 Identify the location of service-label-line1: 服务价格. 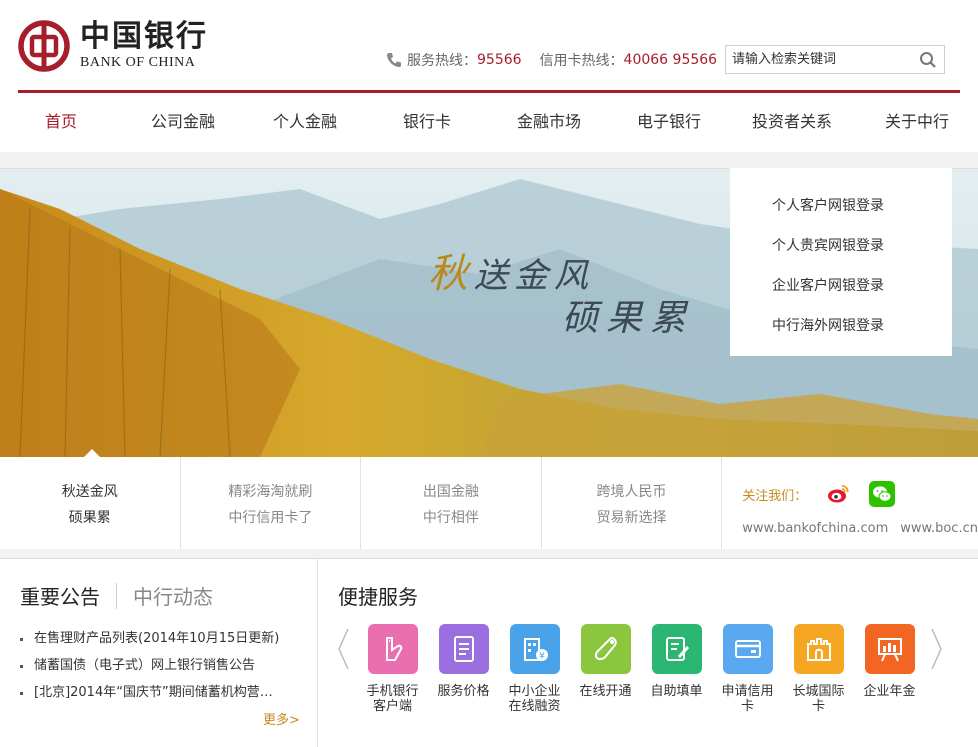
(463, 691).